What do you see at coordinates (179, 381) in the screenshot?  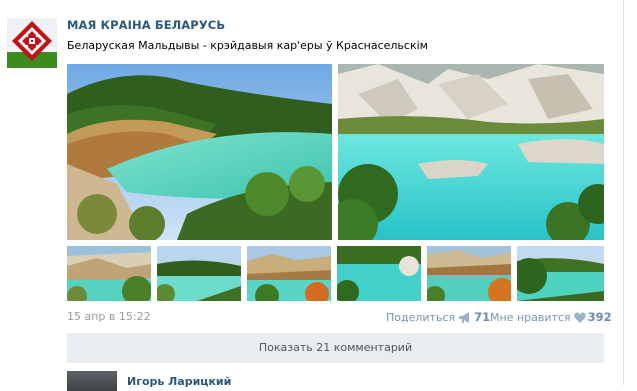 I see `comment-author-name: Игорь Ларицкий` at bounding box center [179, 381].